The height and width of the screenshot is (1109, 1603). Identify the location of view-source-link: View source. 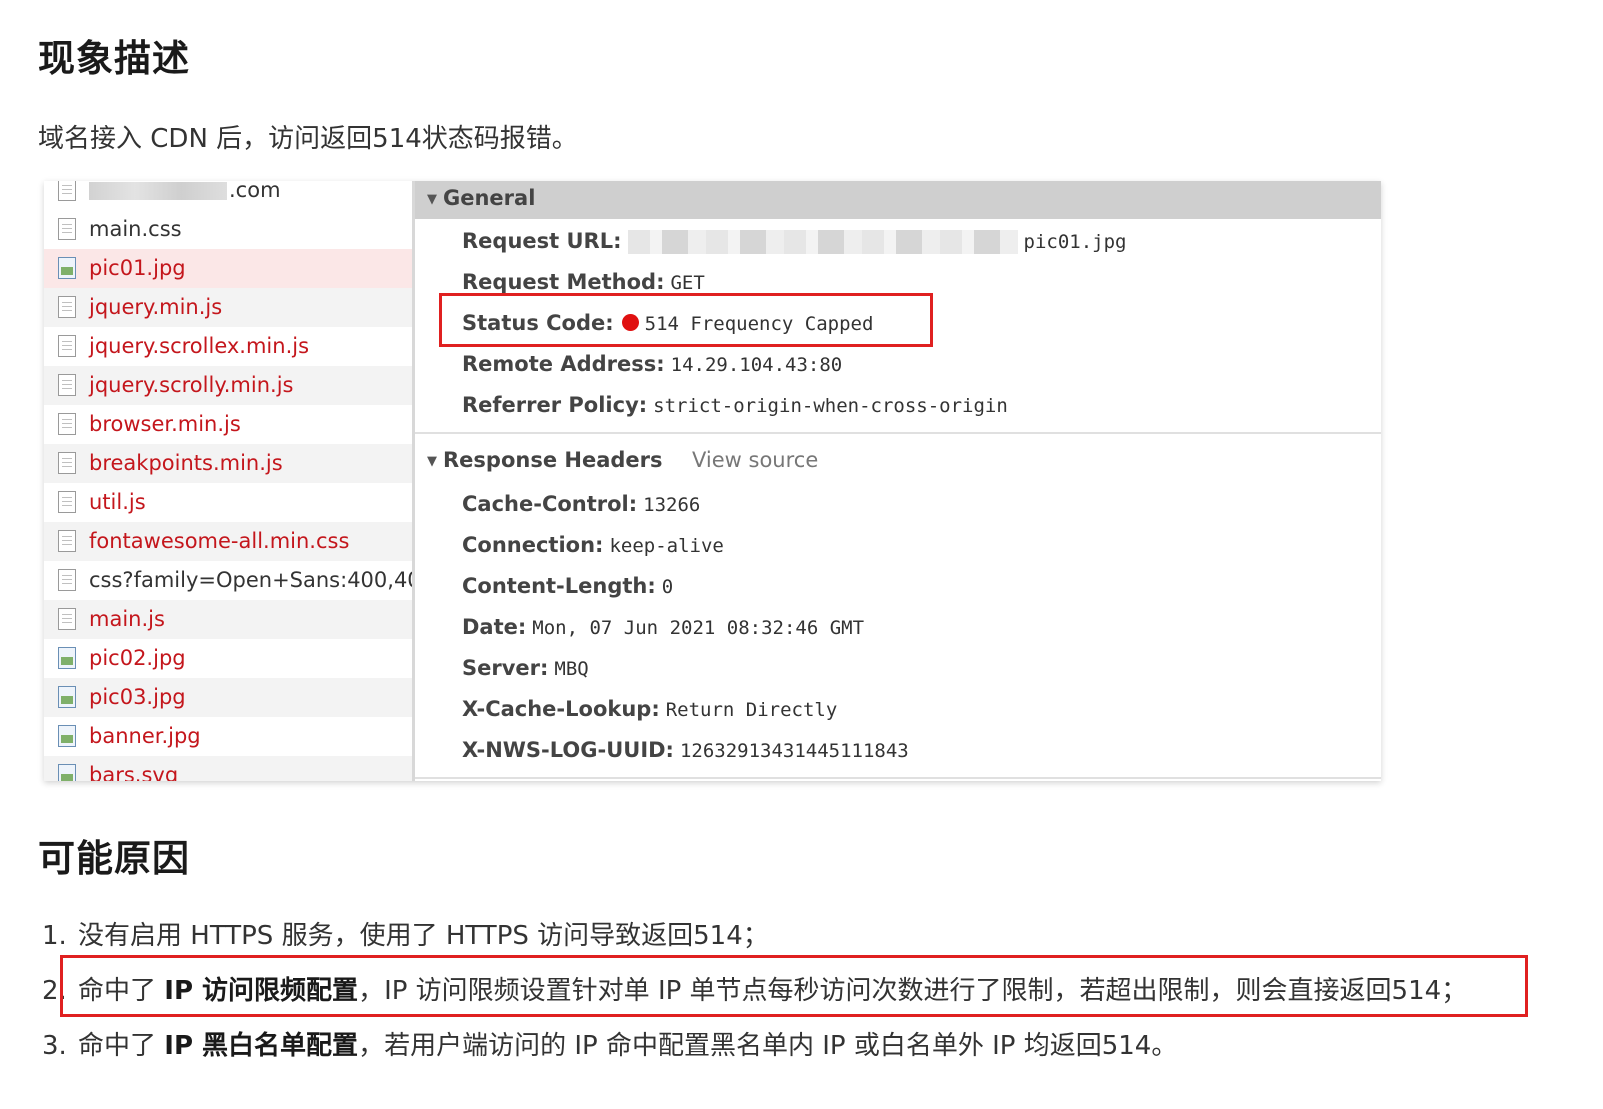
(755, 460).